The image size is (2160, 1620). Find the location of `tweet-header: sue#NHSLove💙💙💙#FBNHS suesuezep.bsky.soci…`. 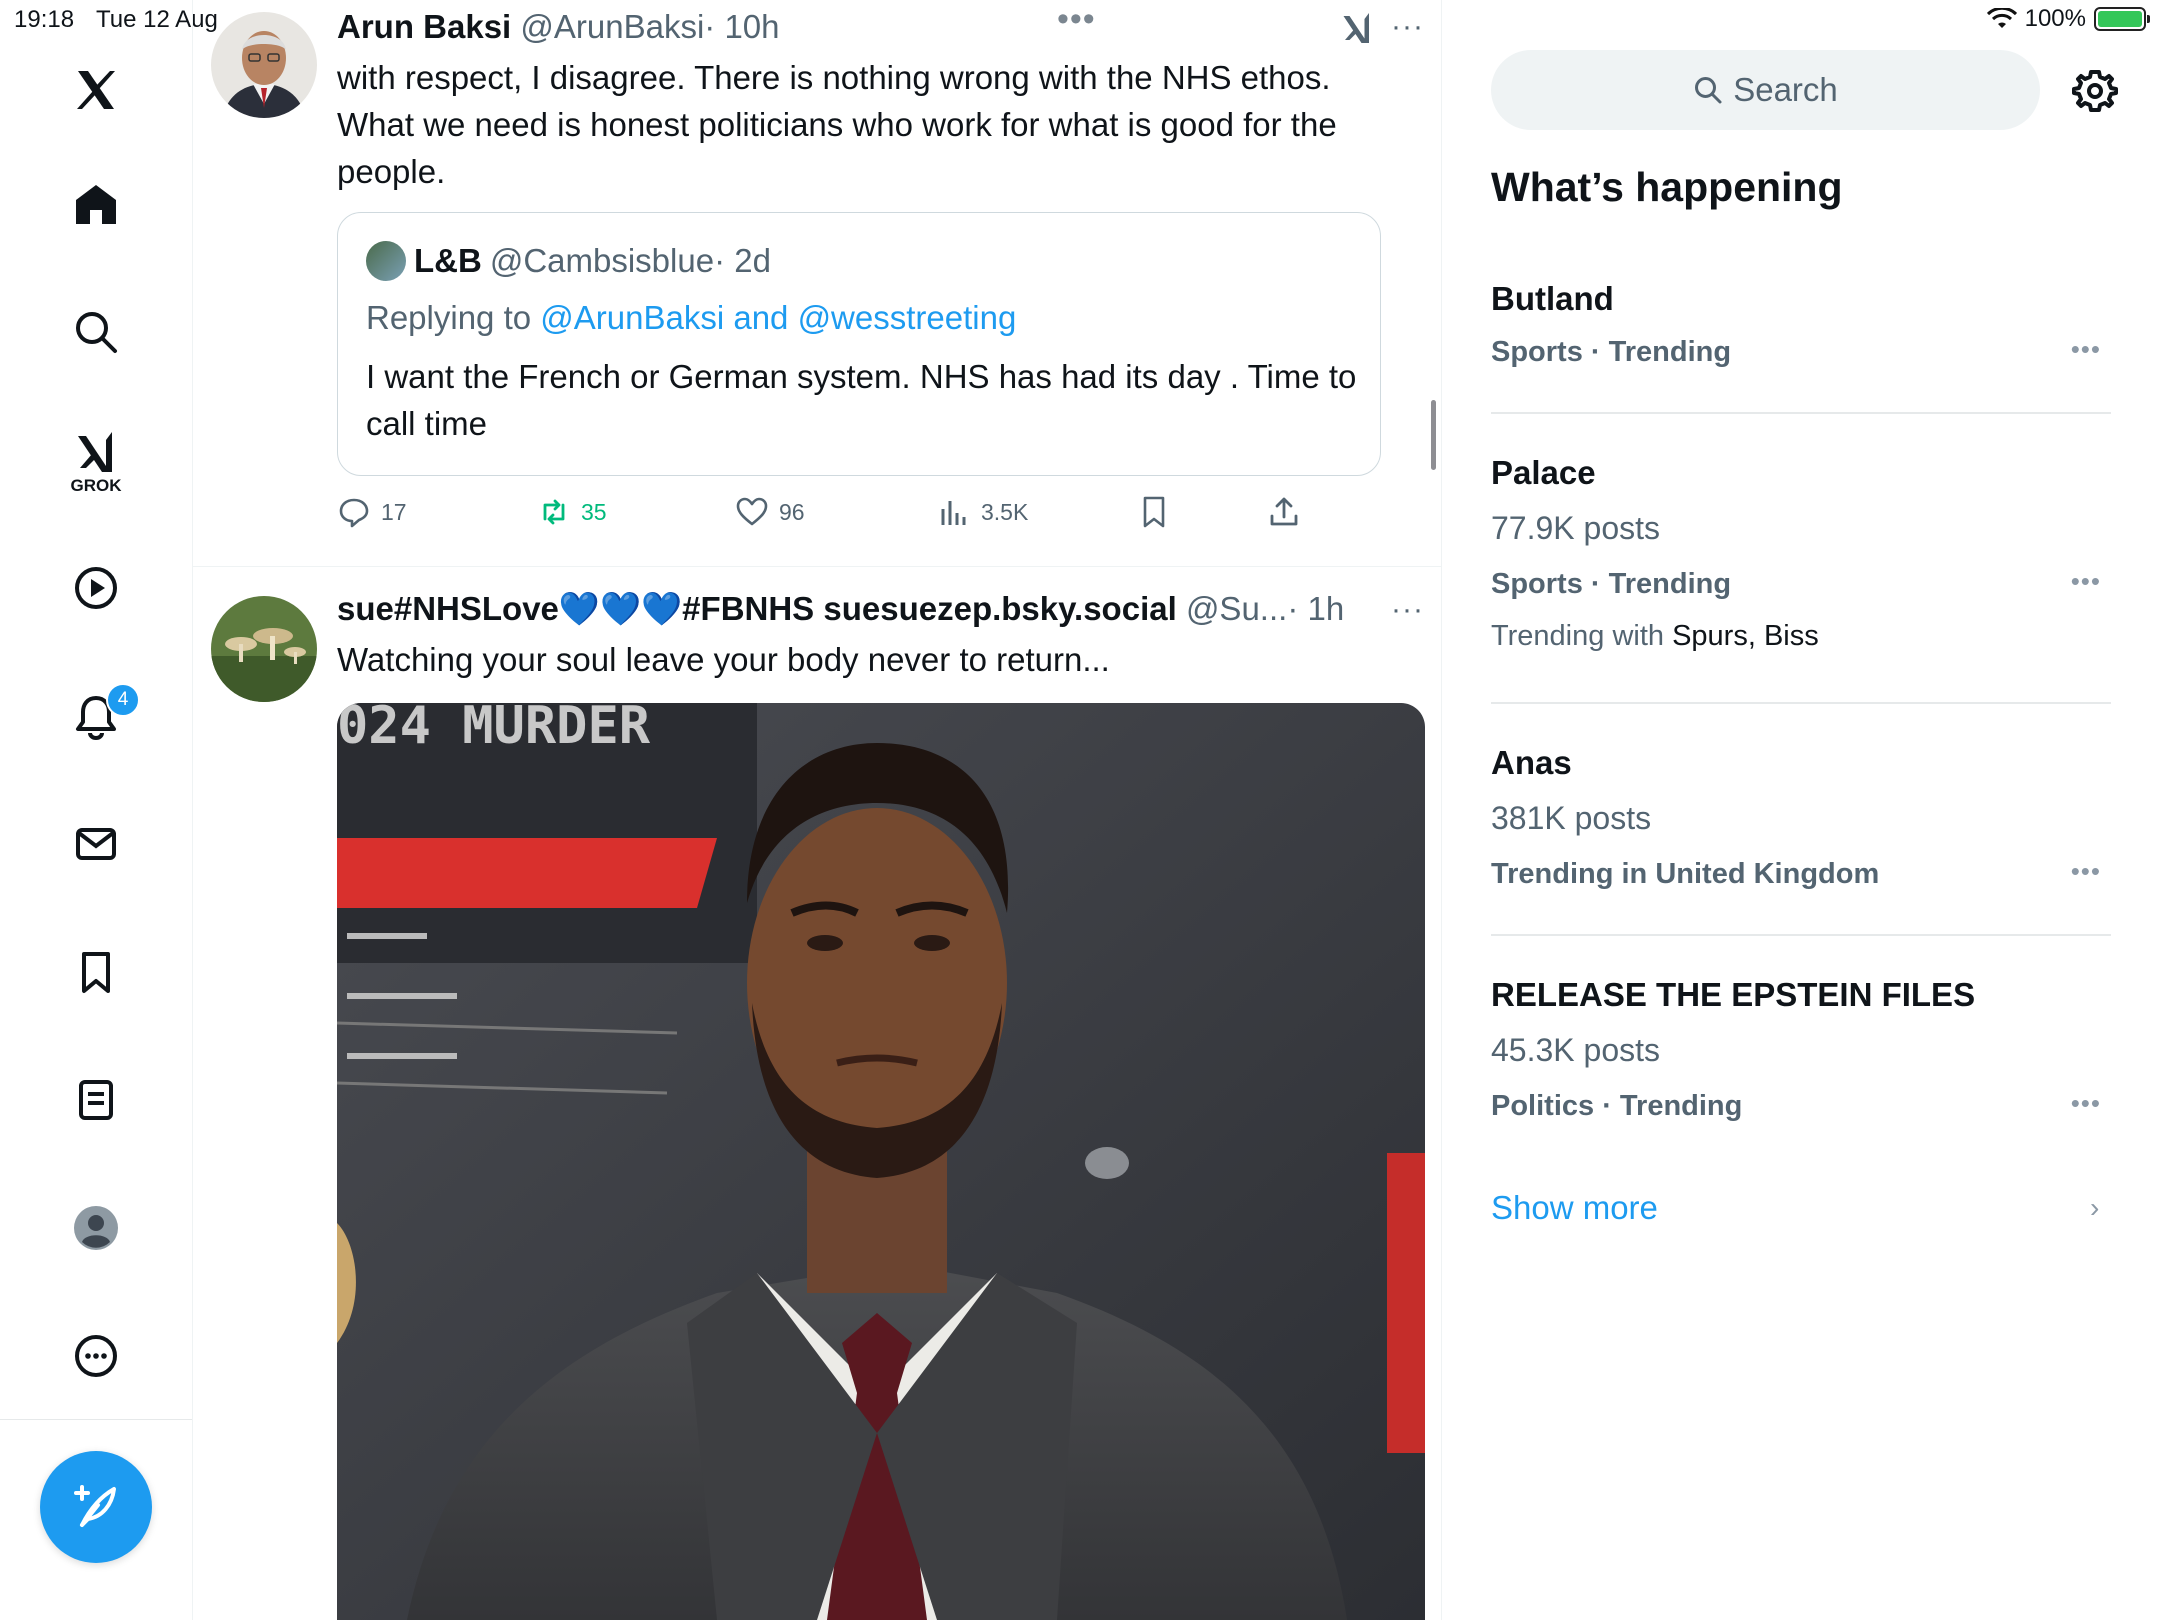

tweet-header: sue#NHSLove💙💙💙#FBNHS suesuezep.bsky.soci… is located at coordinates (840, 609).